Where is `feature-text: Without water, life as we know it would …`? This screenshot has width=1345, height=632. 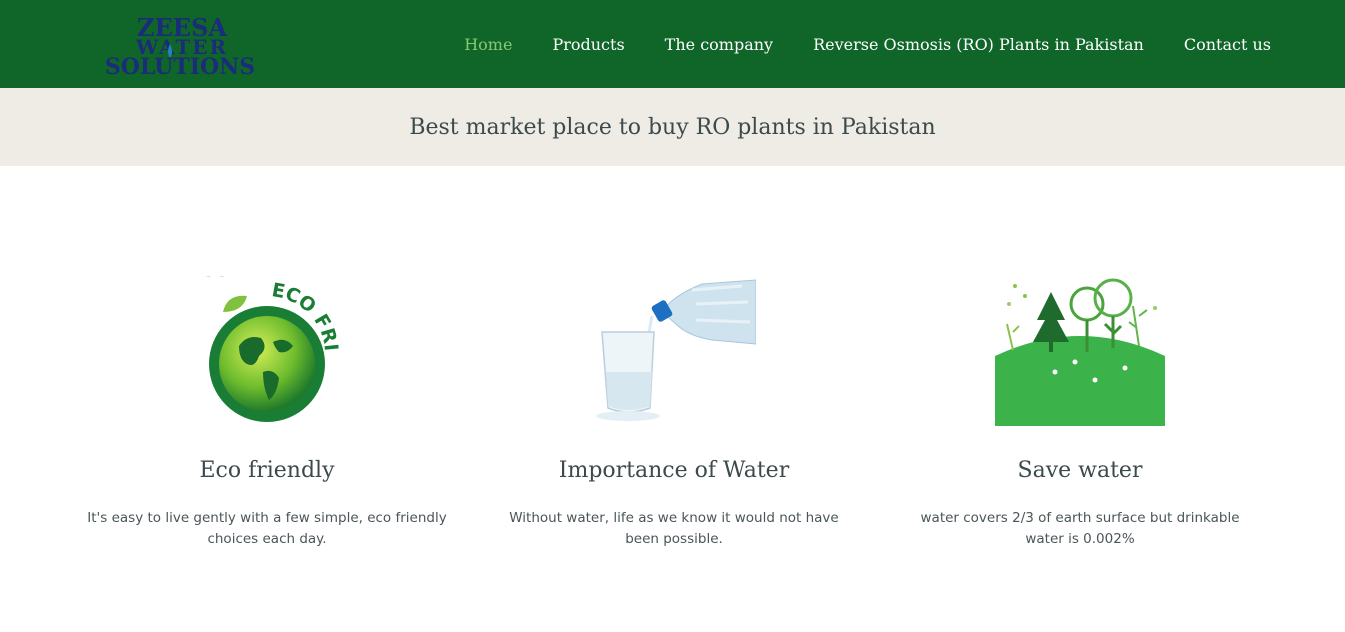
feature-text: Without water, life as we know it would … is located at coordinates (674, 528).